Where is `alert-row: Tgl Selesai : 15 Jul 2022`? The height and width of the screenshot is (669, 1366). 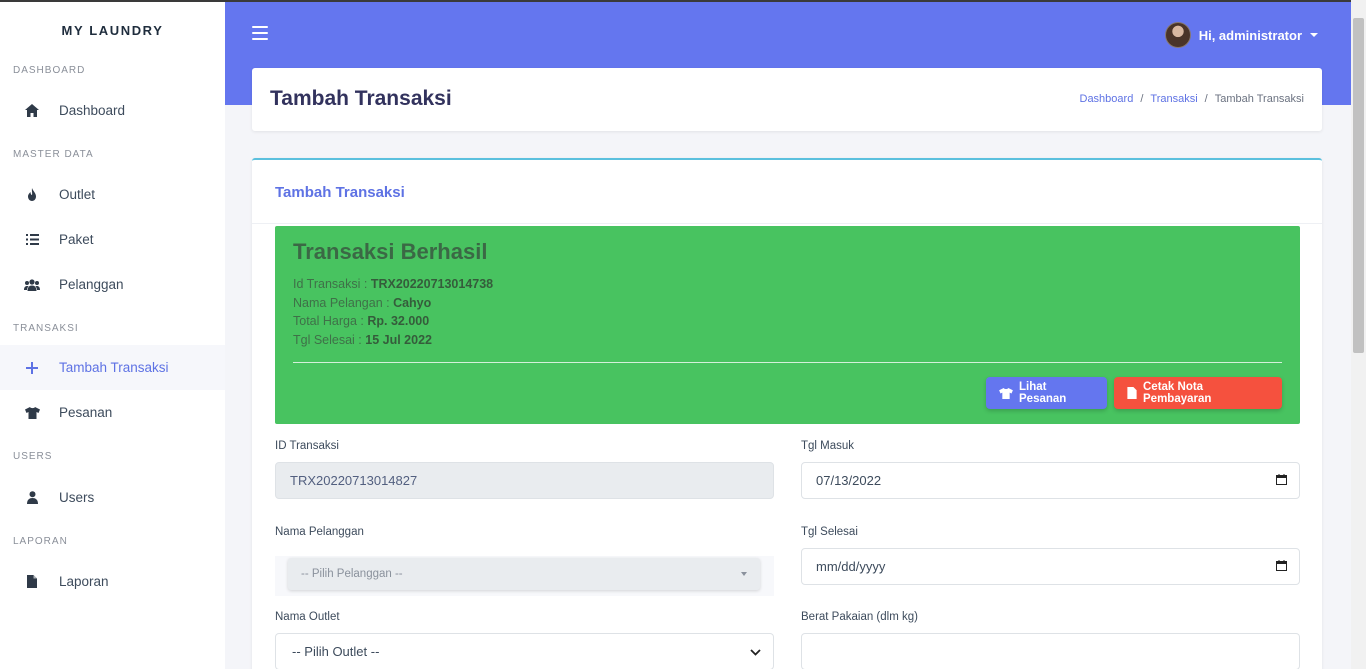 alert-row: Tgl Selesai : 15 Jul 2022 is located at coordinates (362, 339).